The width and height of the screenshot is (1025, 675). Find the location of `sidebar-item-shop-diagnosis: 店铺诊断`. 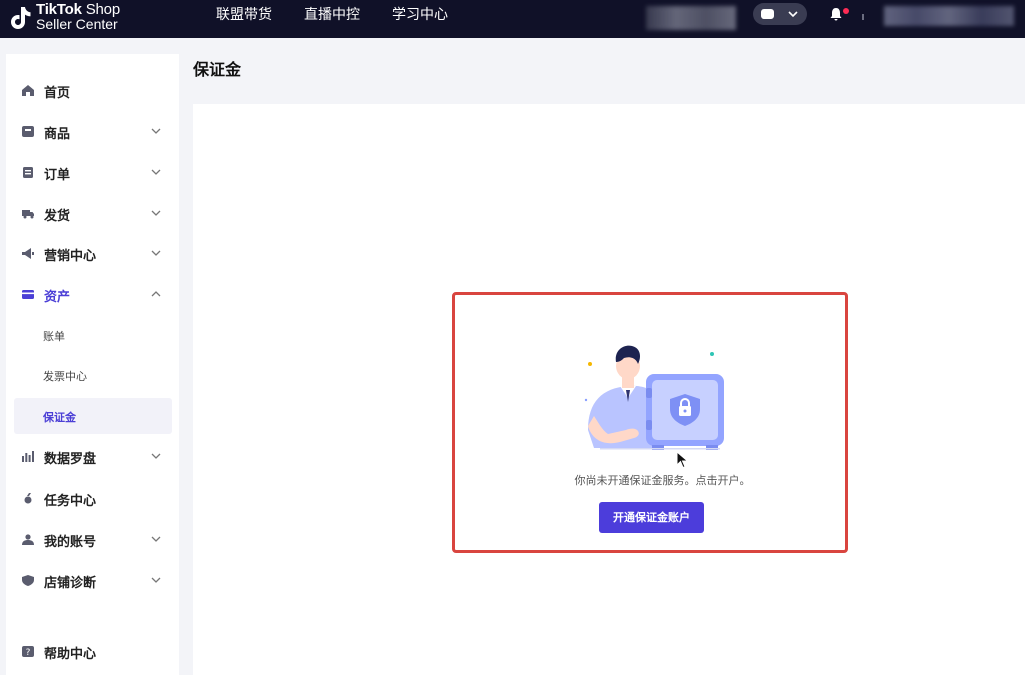

sidebar-item-shop-diagnosis: 店铺诊断 is located at coordinates (92, 580).